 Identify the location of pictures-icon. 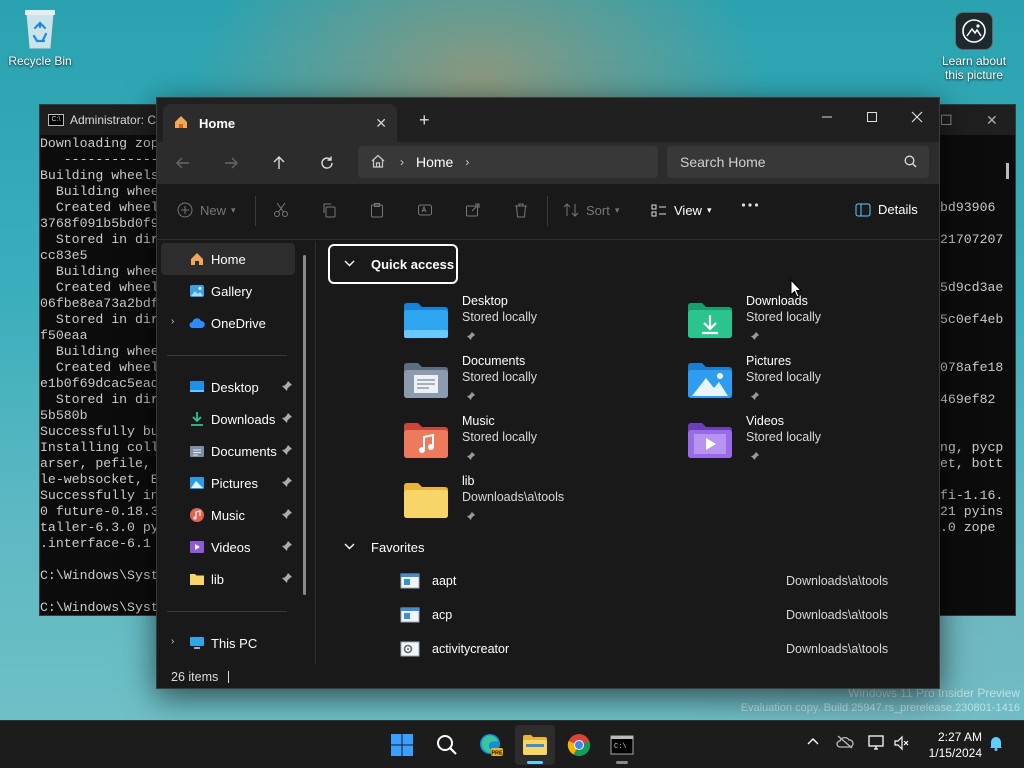
(197, 483).